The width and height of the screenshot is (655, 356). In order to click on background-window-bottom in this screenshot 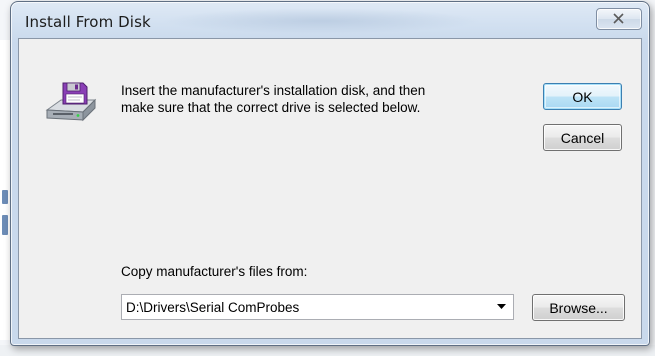, I will do `click(327, 350)`.